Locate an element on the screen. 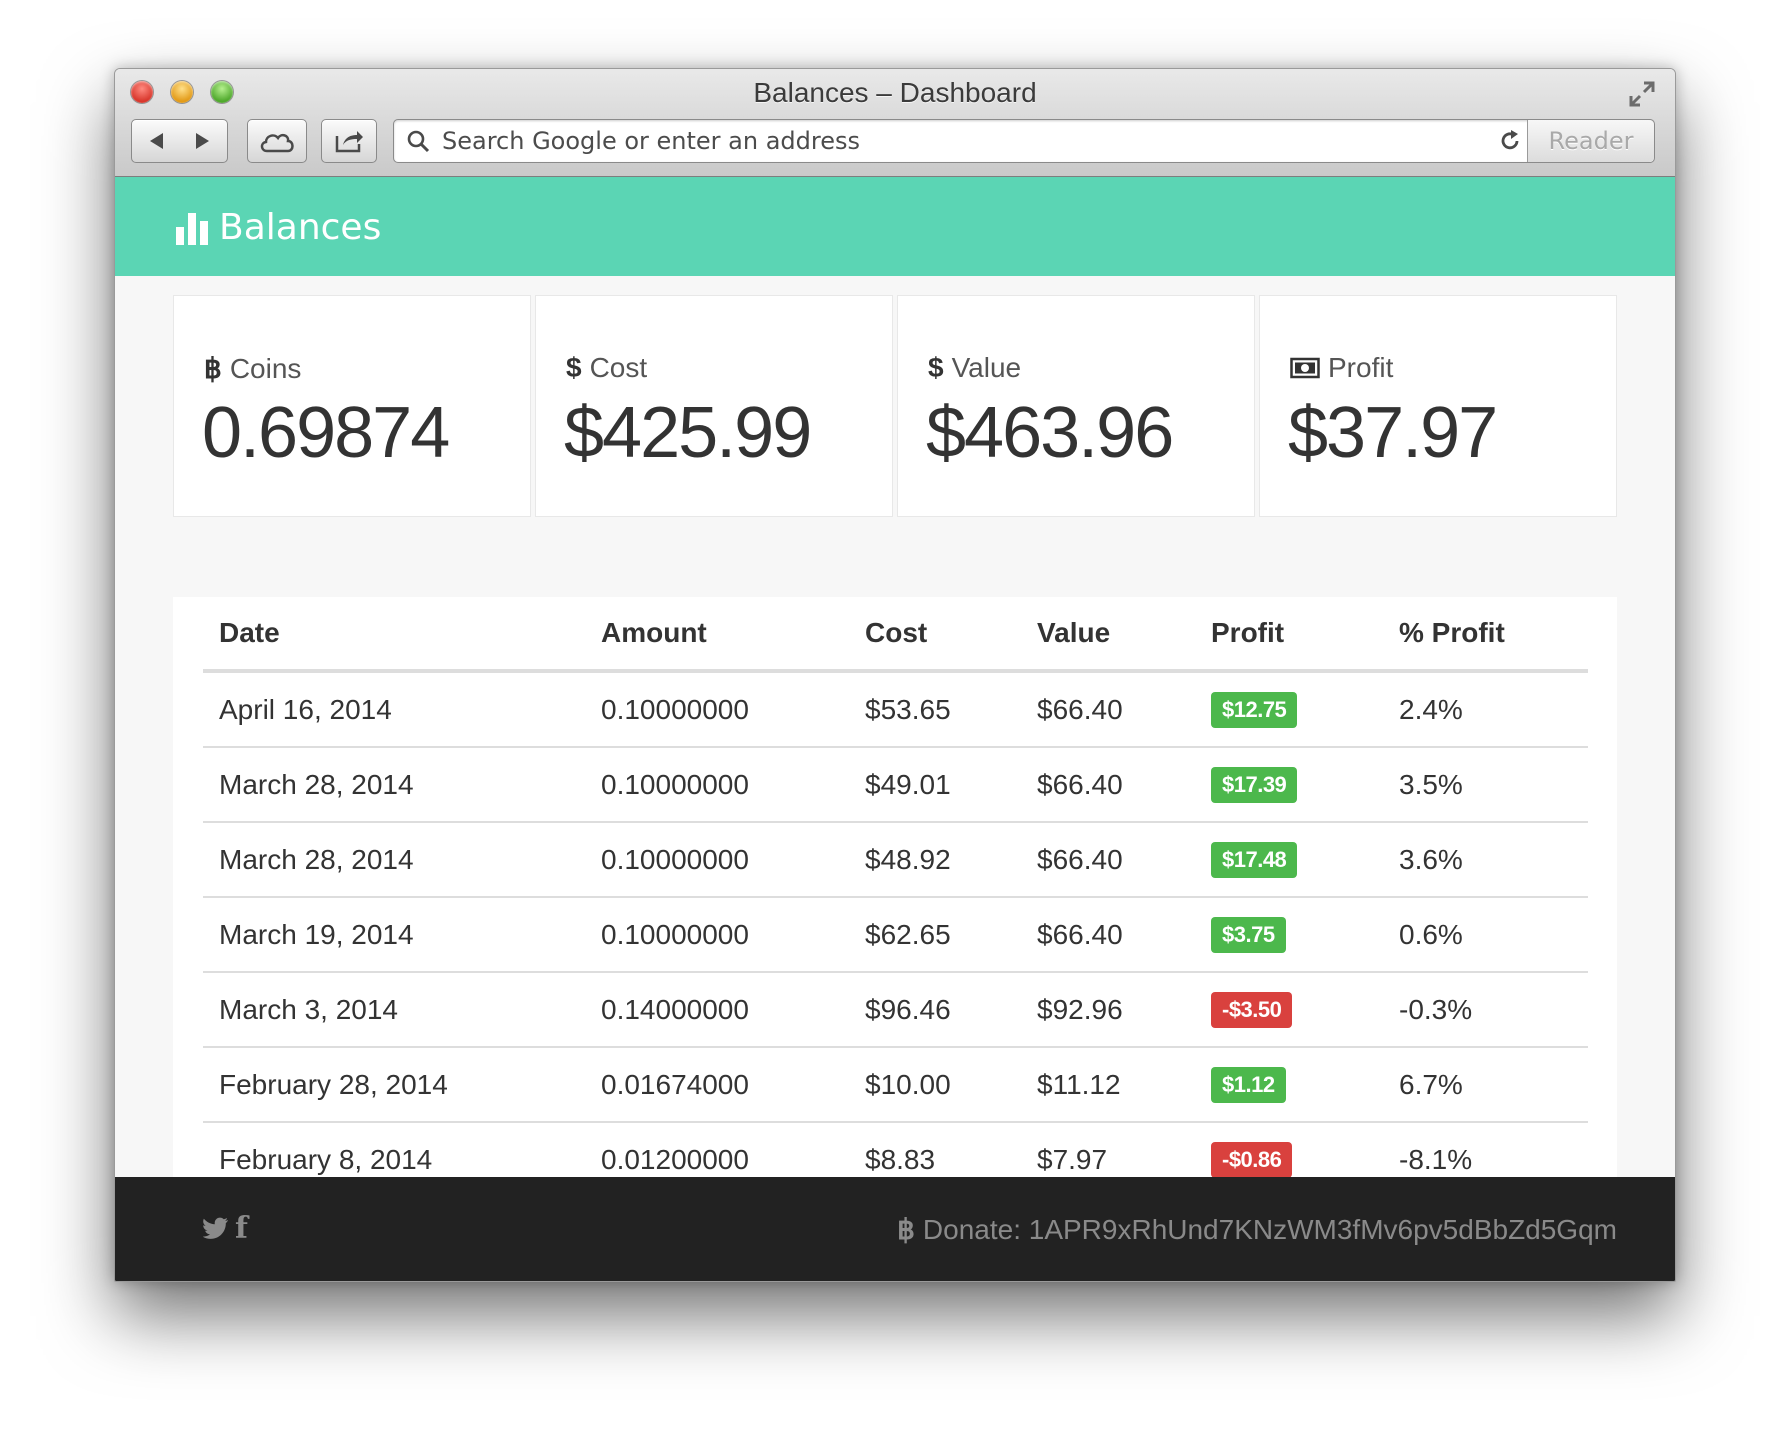 This screenshot has height=1436, width=1784. cell-date: March 3, 2014 is located at coordinates (394, 1010).